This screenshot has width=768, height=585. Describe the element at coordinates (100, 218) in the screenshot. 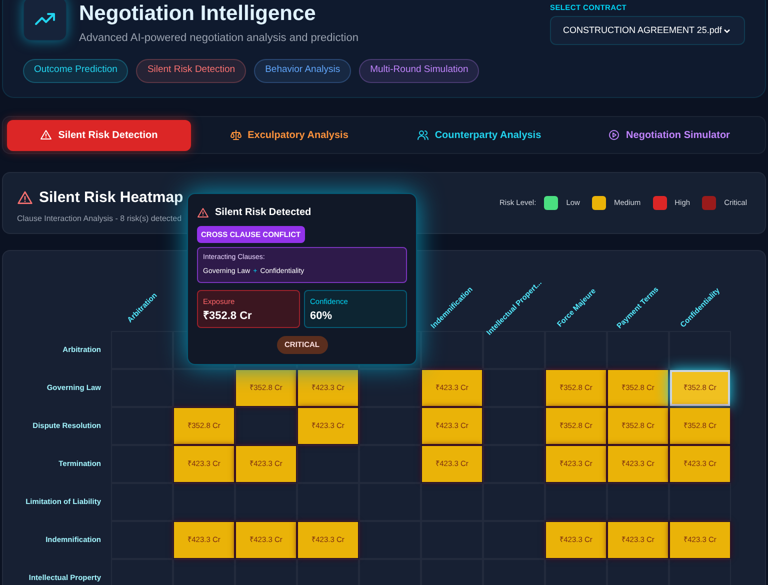

I see `heatmap-subtitle: Clause Interaction Analysis - 8 risk(s) detected` at that location.